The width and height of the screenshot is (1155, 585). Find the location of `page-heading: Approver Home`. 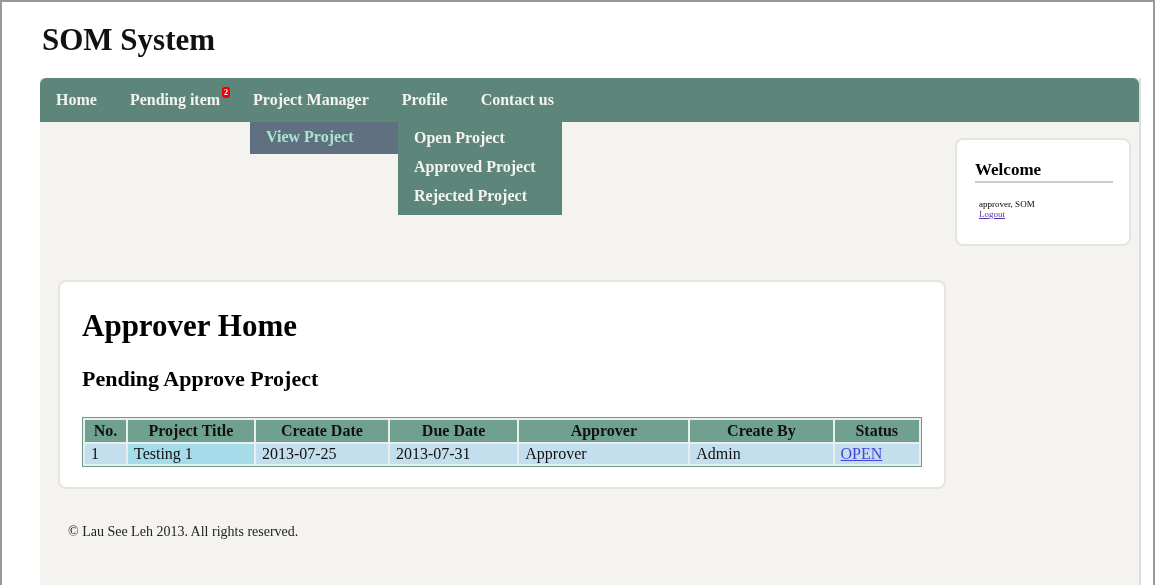

page-heading: Approver Home is located at coordinates (190, 326).